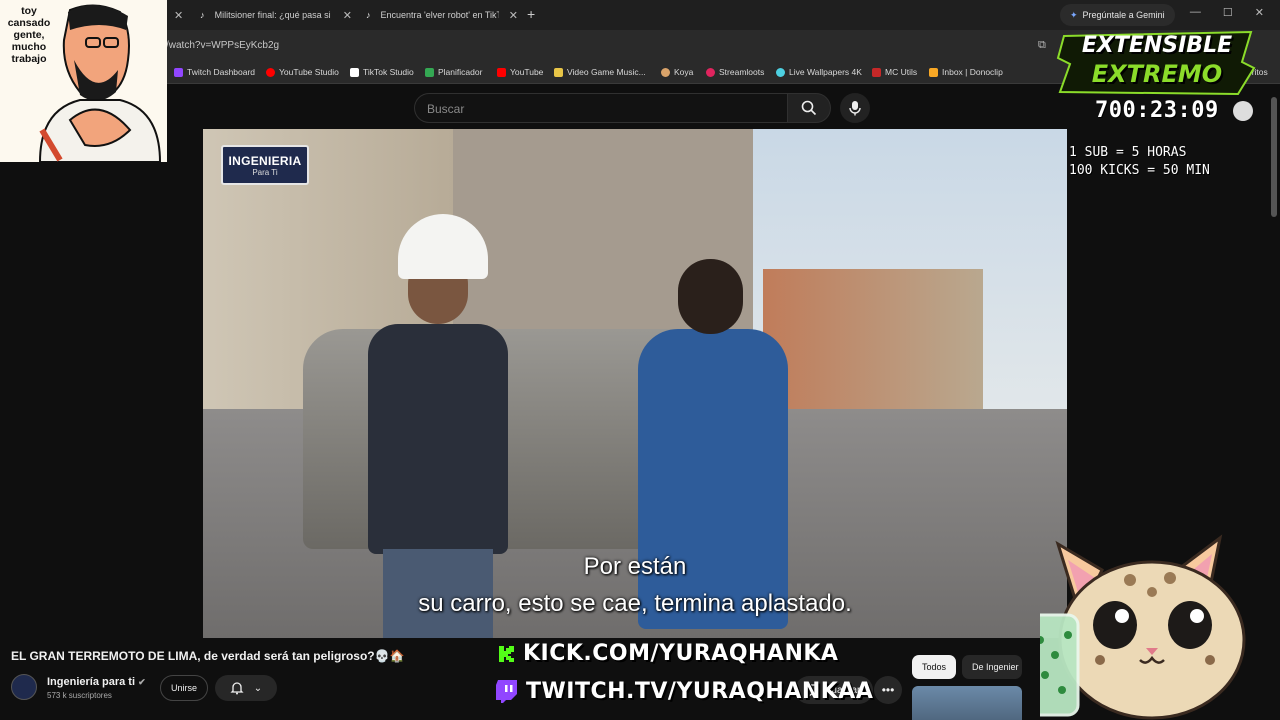 The width and height of the screenshot is (1280, 720). What do you see at coordinates (600, 108) in the screenshot?
I see `search-input: Buscar` at bounding box center [600, 108].